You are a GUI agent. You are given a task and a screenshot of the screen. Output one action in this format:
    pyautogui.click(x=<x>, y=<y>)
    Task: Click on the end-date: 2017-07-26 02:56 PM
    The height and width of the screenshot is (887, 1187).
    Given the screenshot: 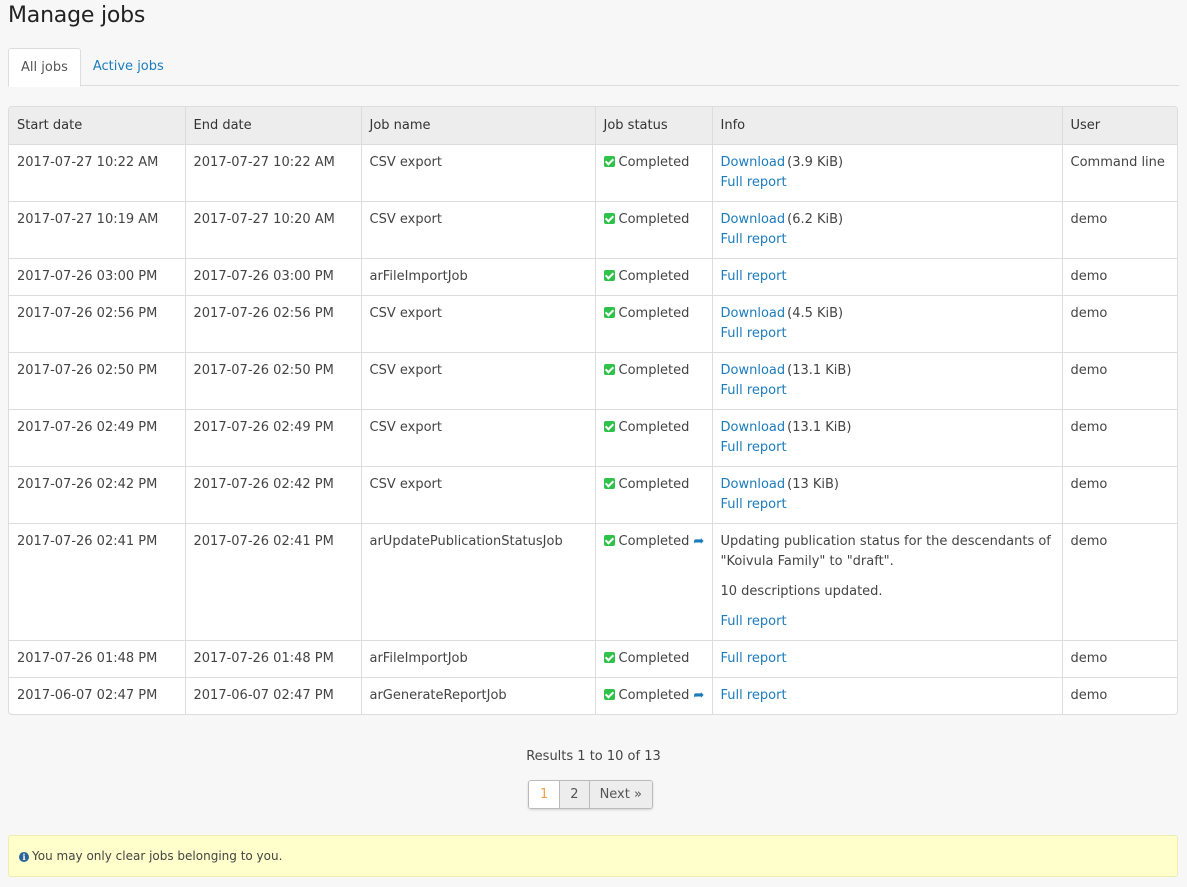 What is the action you would take?
    pyautogui.click(x=273, y=324)
    